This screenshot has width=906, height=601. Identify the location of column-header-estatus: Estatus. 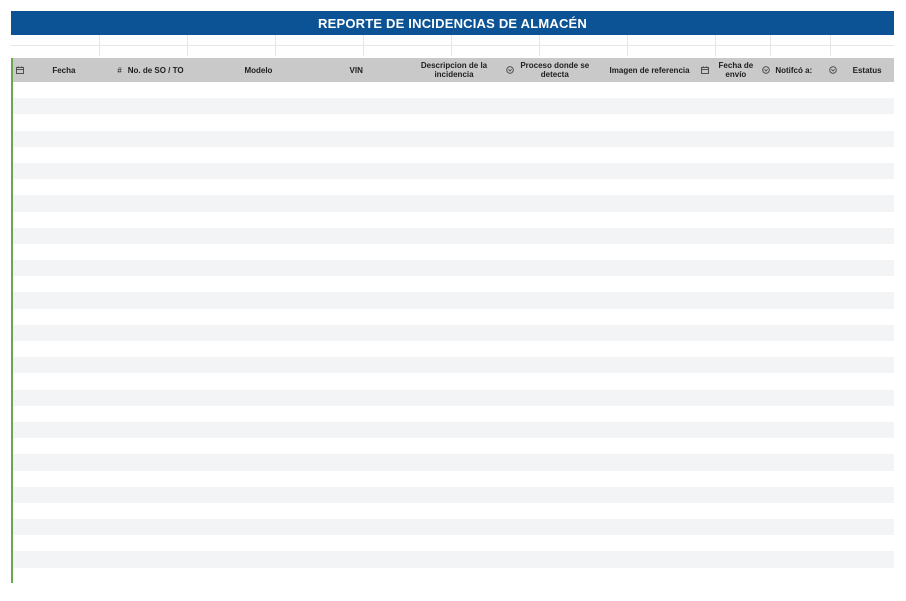
(860, 70).